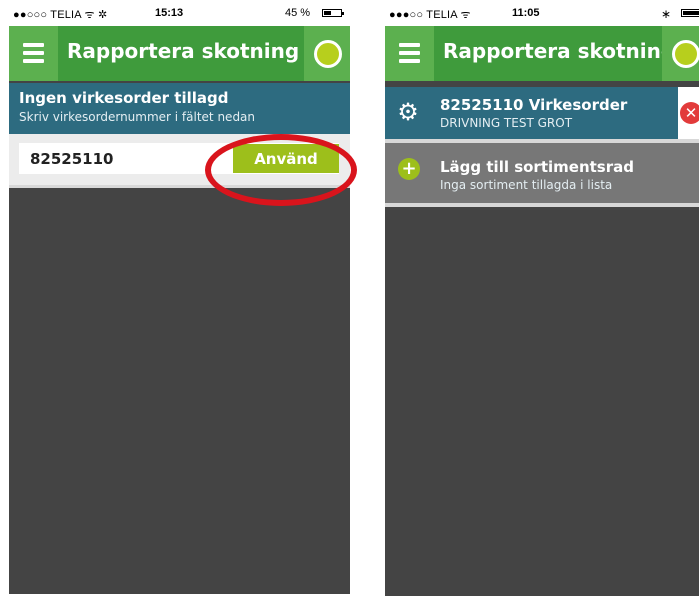 This screenshot has width=699, height=601. I want to click on add-row-title: Lägg till sortimentsrad, so click(537, 167).